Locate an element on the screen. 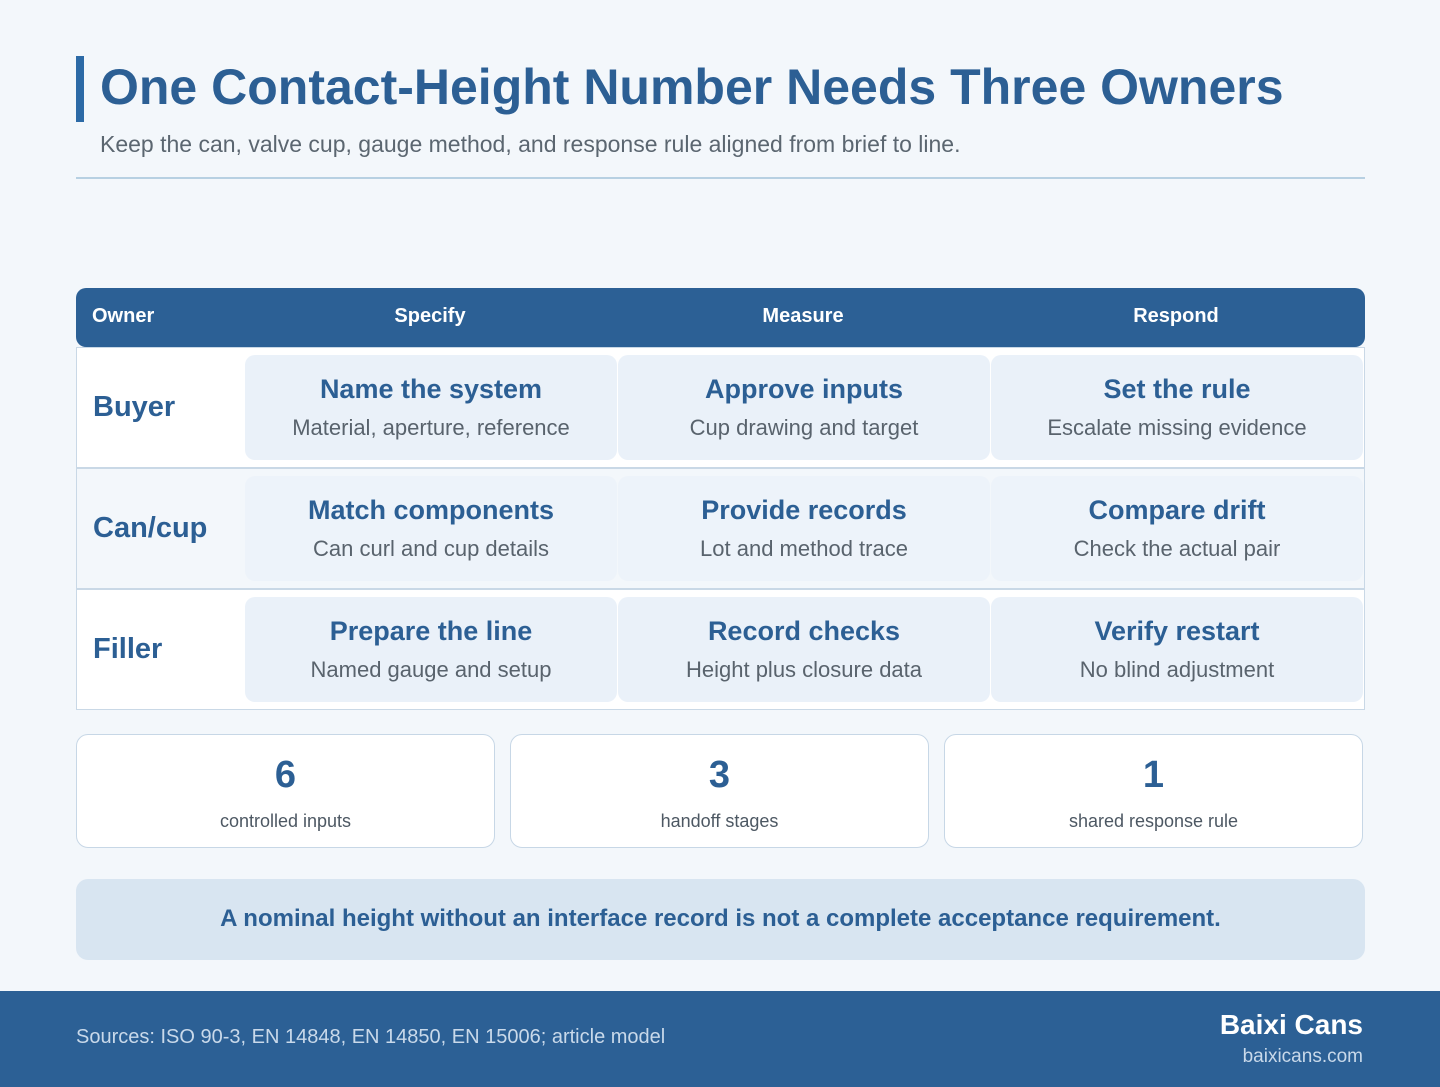  cell-can-cup-measure: Provide records Lot and method trace is located at coordinates (804, 528).